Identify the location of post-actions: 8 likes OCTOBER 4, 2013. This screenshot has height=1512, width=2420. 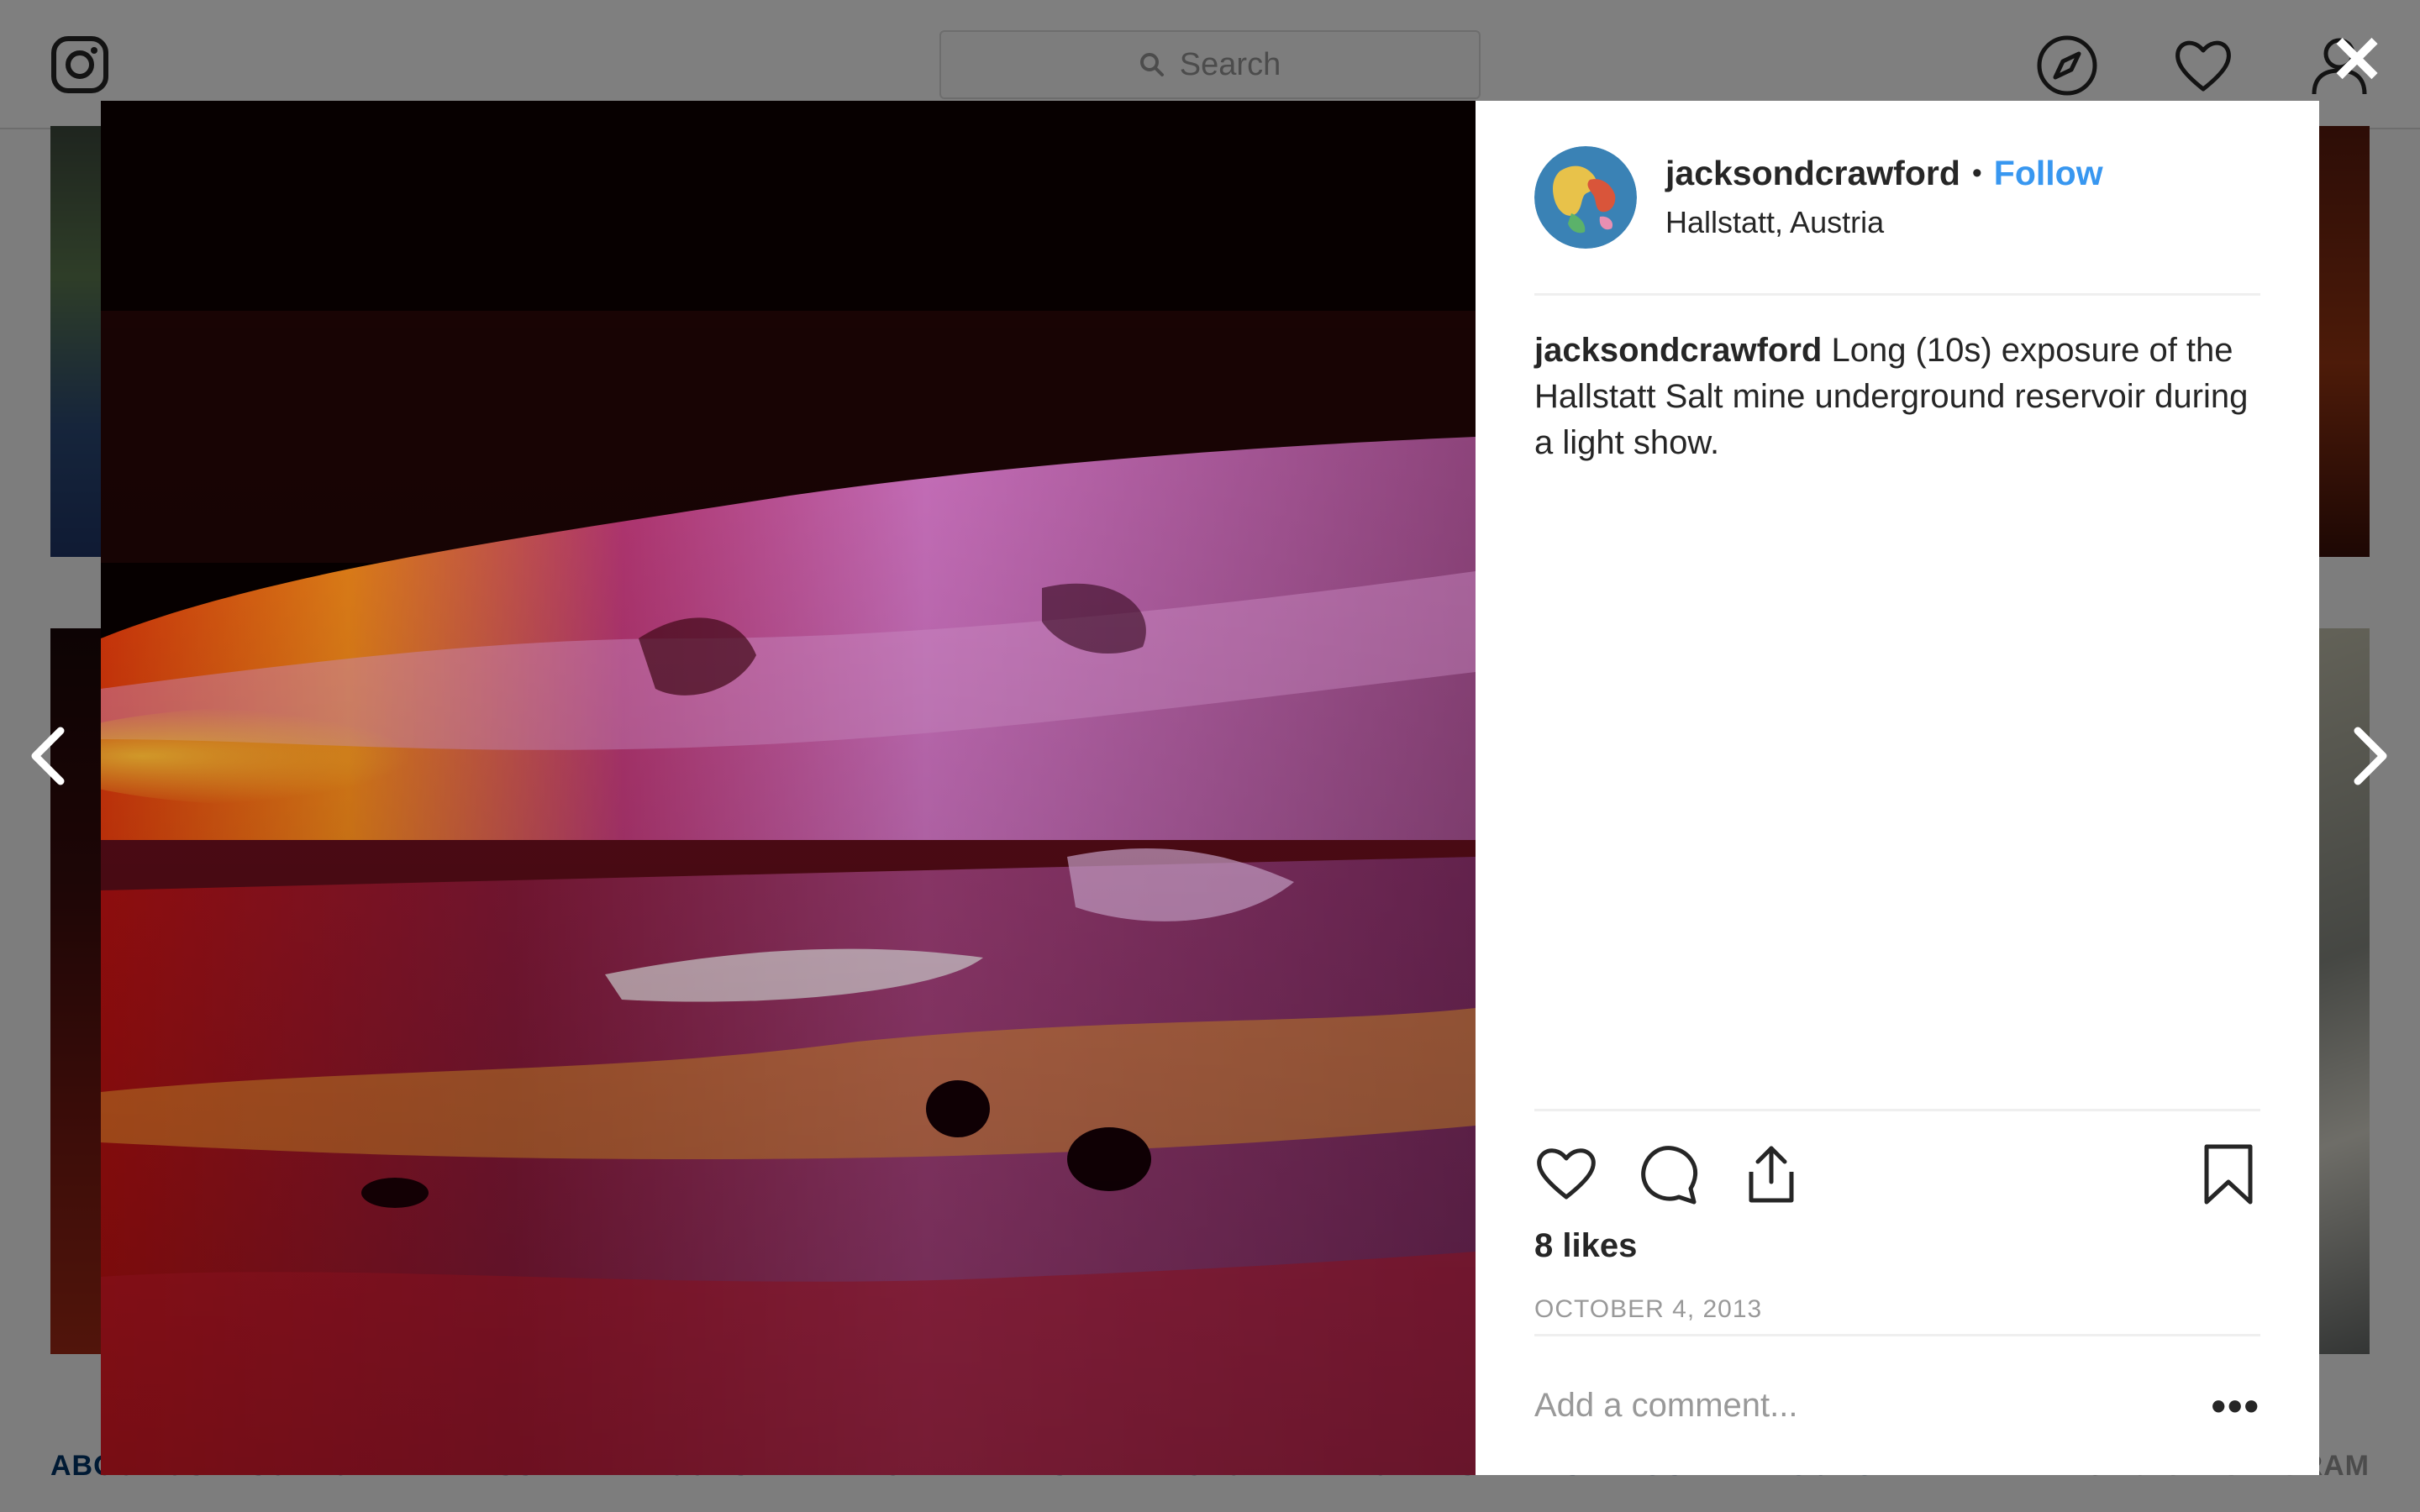
(1897, 1216).